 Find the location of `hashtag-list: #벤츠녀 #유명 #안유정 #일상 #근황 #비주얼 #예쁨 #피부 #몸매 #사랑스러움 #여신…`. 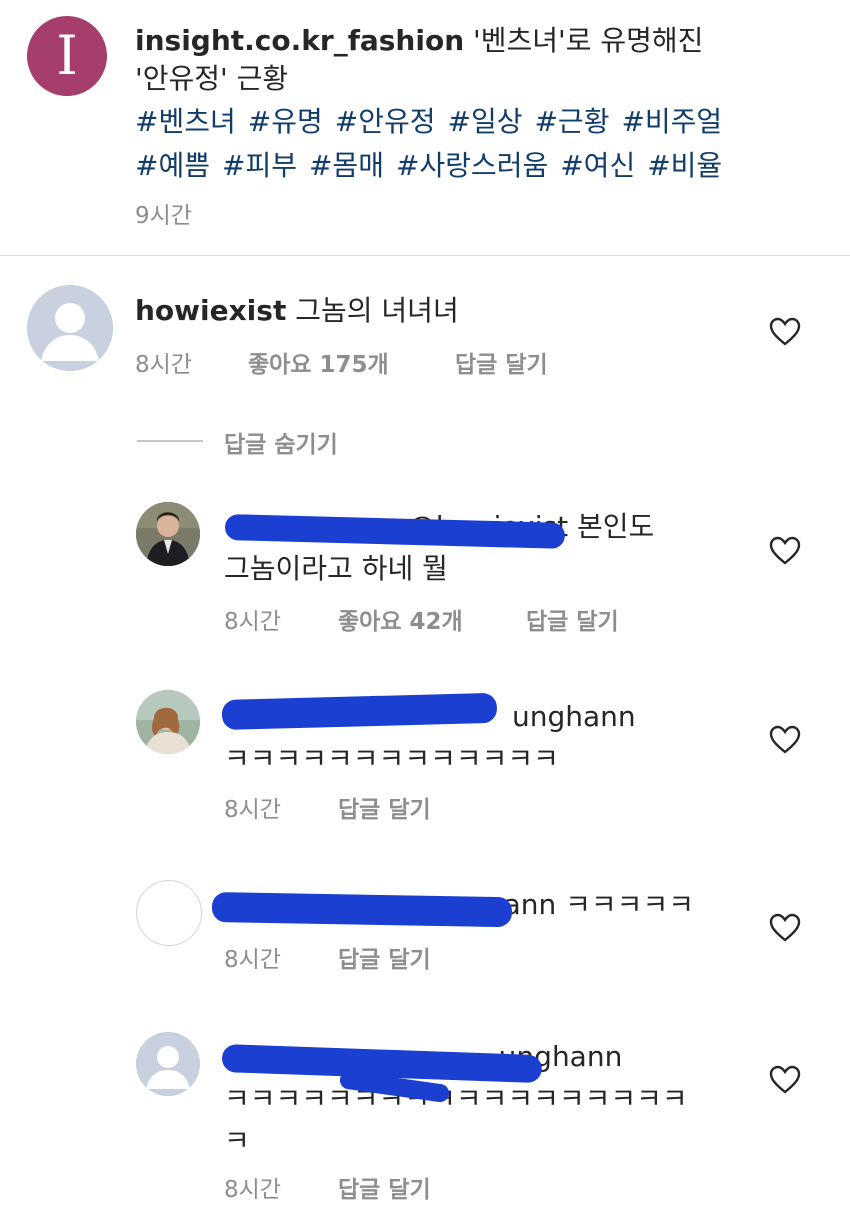

hashtag-list: #벤츠녀 #유명 #안유정 #일상 #근황 #비주얼 #예쁨 #피부 #몸매 #사랑스러움 #여신… is located at coordinates (485, 144).